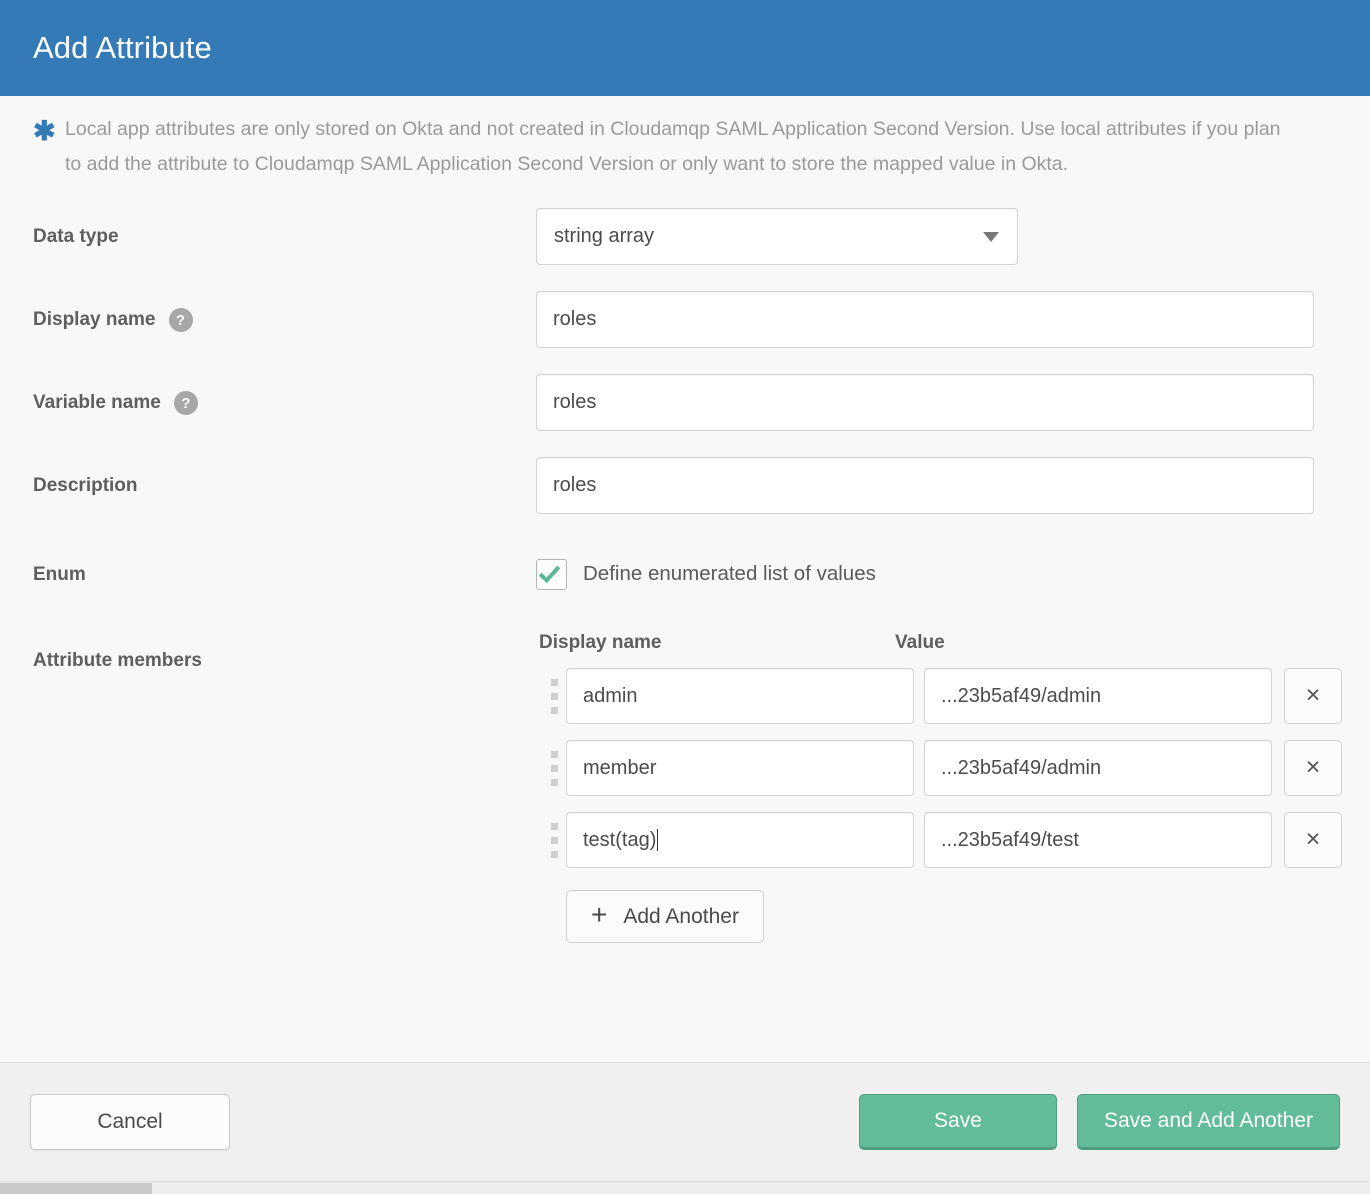 The image size is (1370, 1194). I want to click on form-row-data-type: Data type string array, so click(685, 236).